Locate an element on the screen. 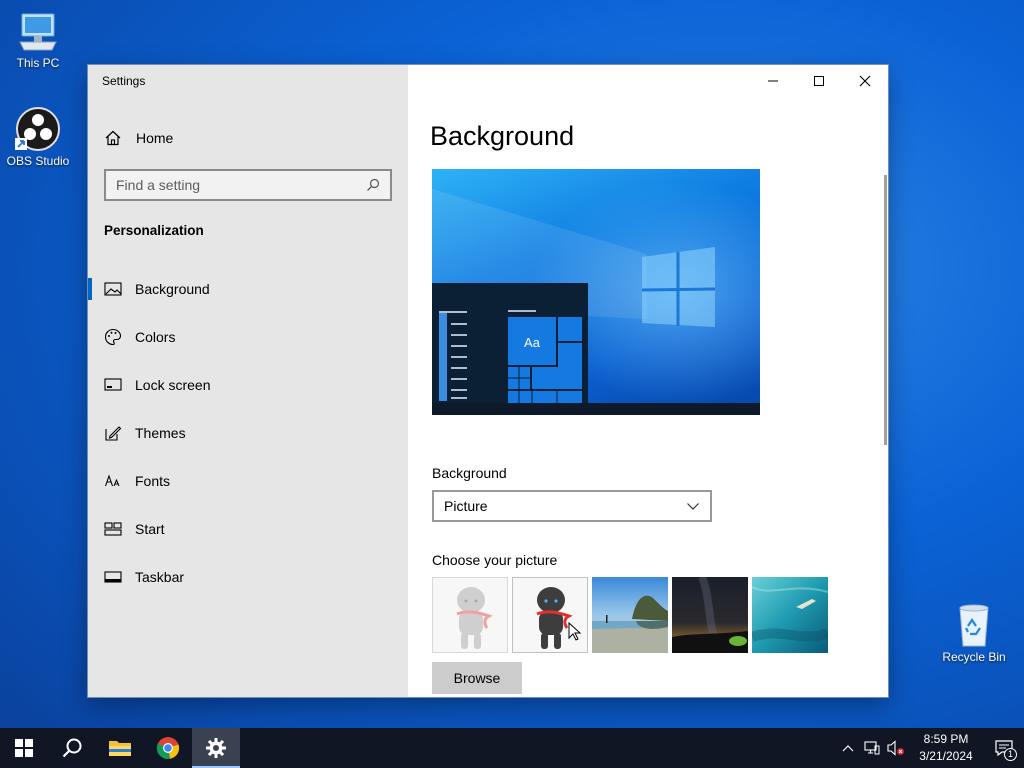  windows-logo-icon is located at coordinates (24, 748).